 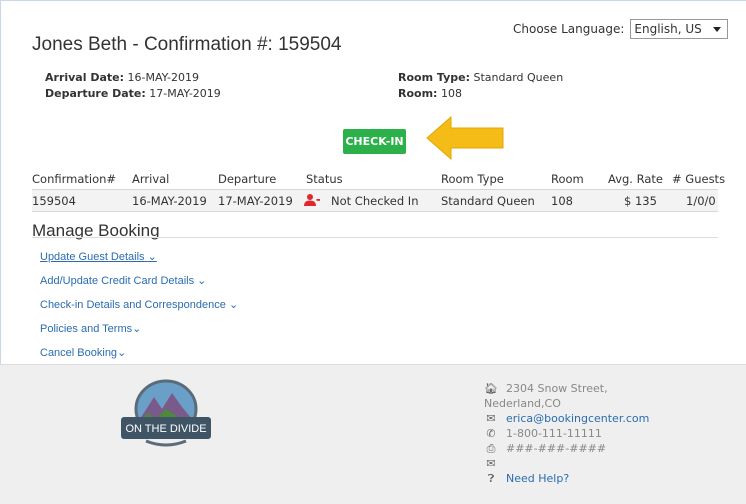 I want to click on language-select: English, US, so click(x=679, y=29).